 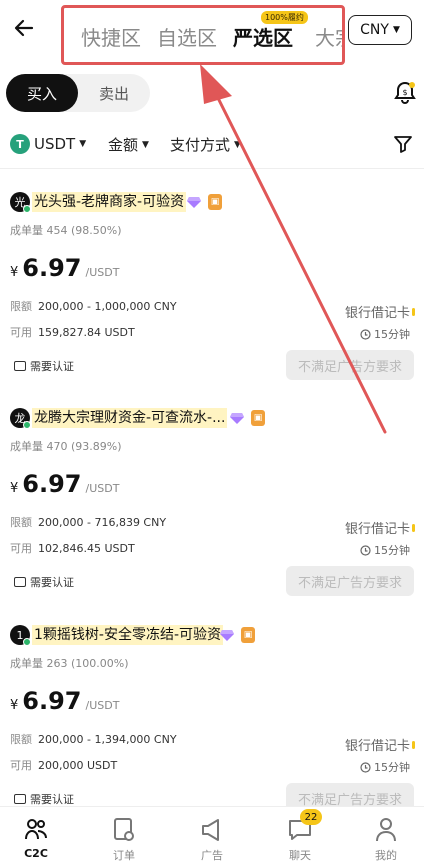 I want to click on nav-label: 聊天, so click(x=300, y=855).